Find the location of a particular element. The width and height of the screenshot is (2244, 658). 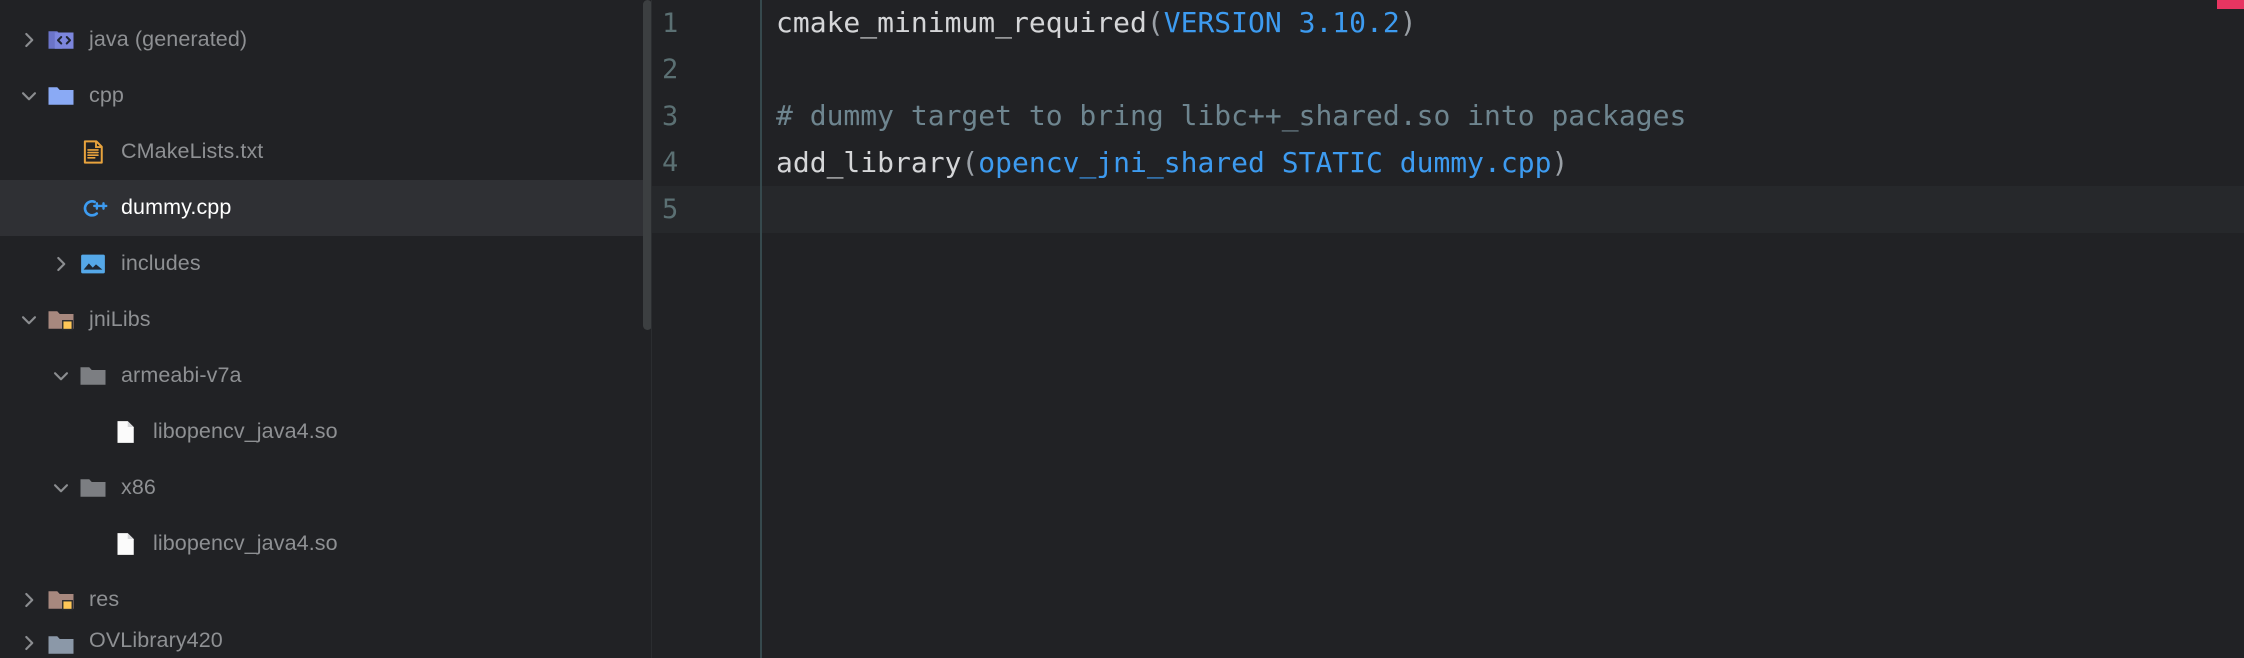

tree-item-label: cpp is located at coordinates (106, 95).